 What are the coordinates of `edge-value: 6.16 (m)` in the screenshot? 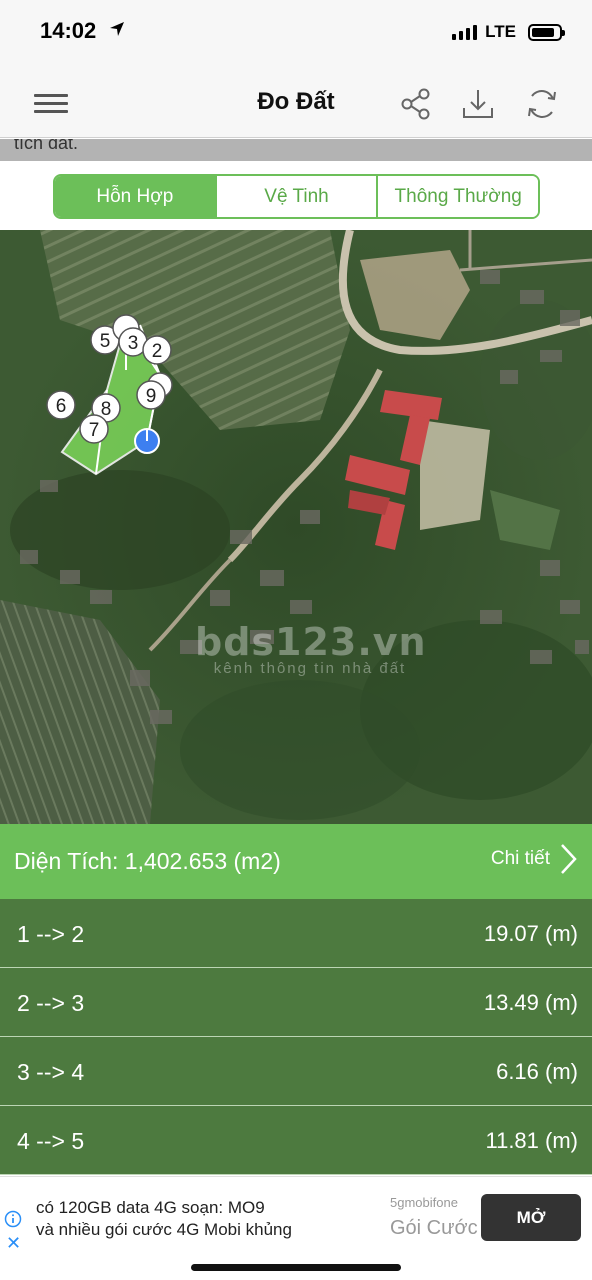 It's located at (537, 1071).